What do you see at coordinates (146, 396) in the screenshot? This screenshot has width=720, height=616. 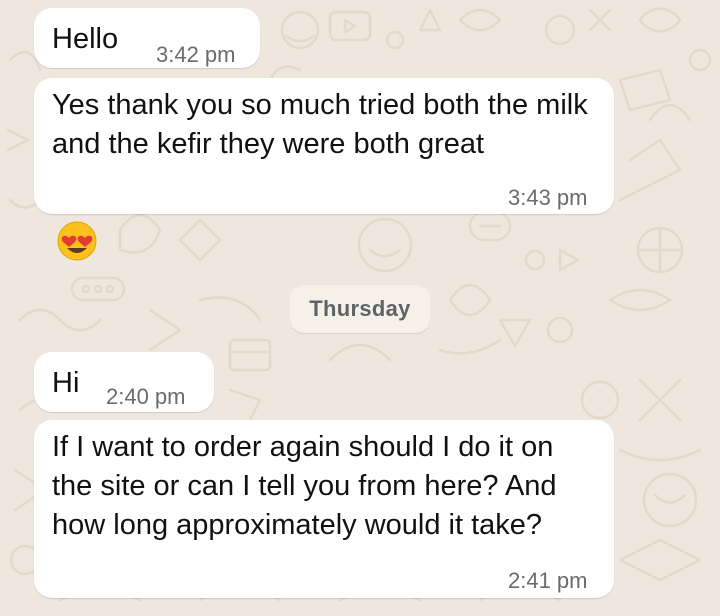 I see `message-timestamp: 2:40 pm` at bounding box center [146, 396].